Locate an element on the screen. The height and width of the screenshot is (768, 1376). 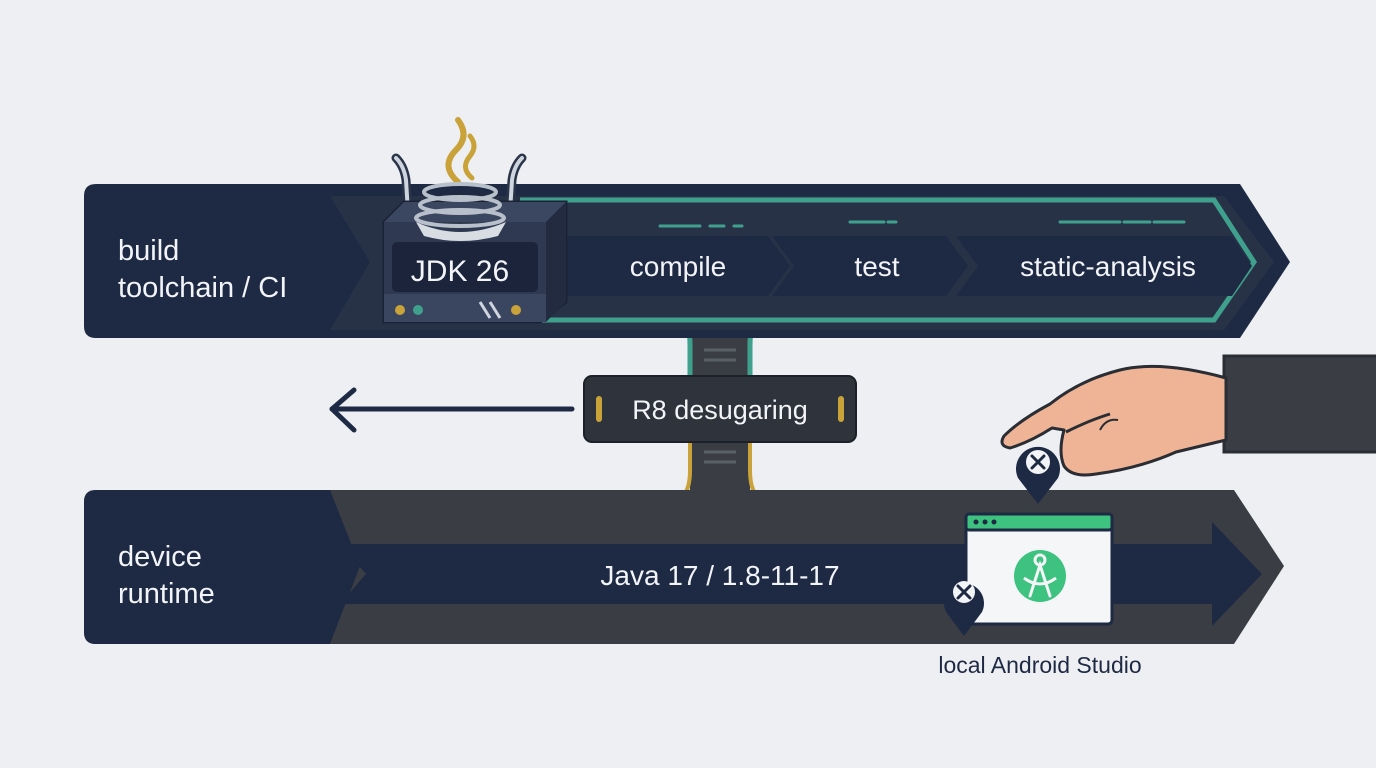
android-studio-icon is located at coordinates (1040, 576).